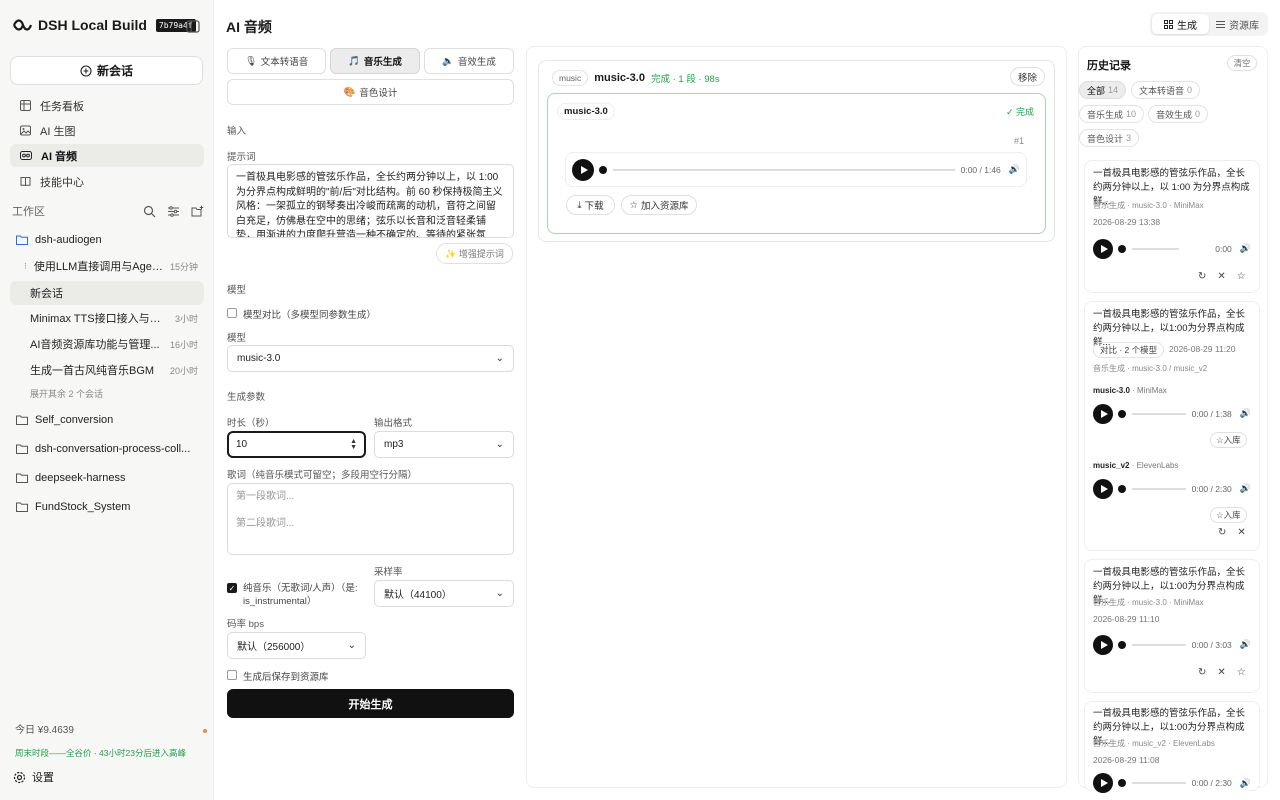 This screenshot has width=1280, height=800. I want to click on format-select: mp3 ⌄, so click(444, 444).